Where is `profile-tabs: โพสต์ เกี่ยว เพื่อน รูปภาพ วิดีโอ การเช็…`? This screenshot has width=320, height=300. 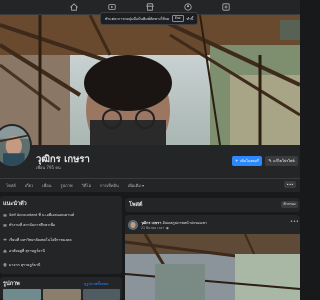
profile-tabs: โพสต์ เกี่ยว เพื่อน รูปภาพ วิดีโอ การเช็… is located at coordinates (150, 185).